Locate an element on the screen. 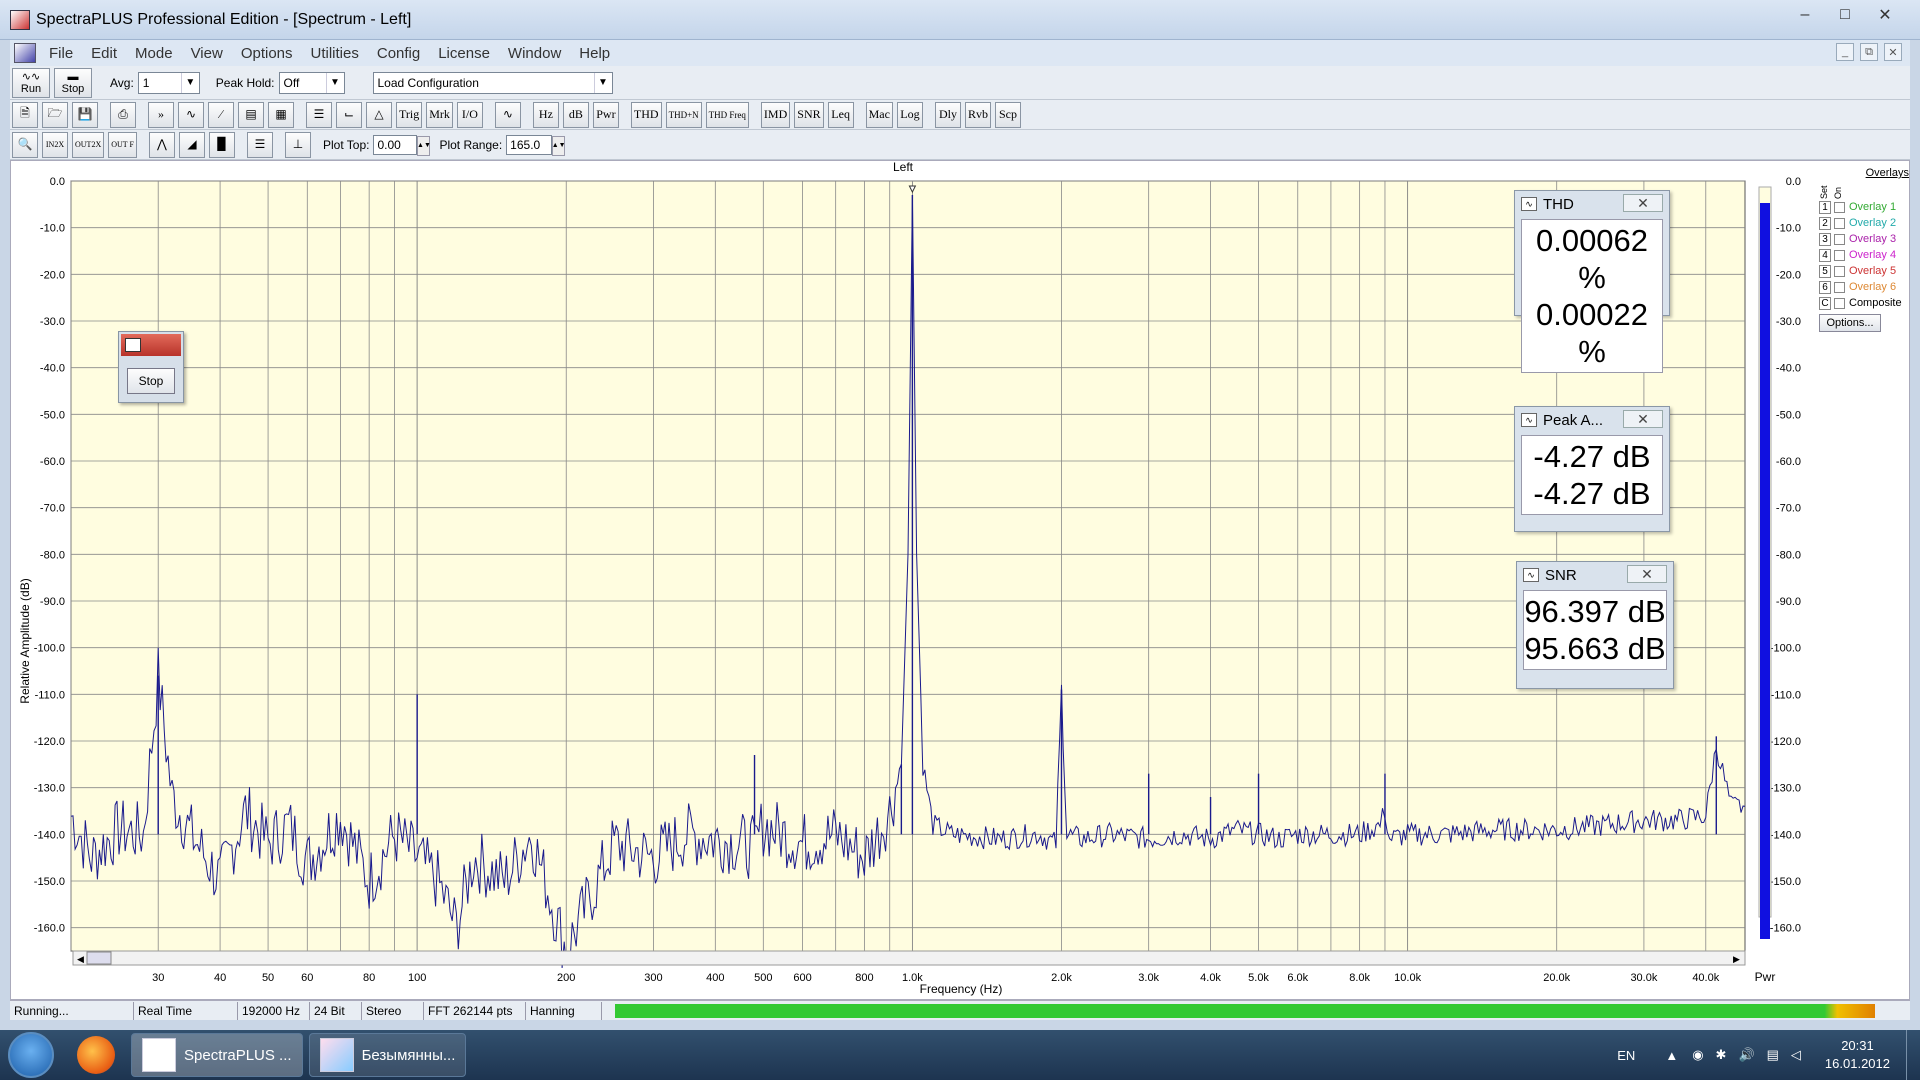 This screenshot has width=1920, height=1080. firefox-icon is located at coordinates (96, 1055).